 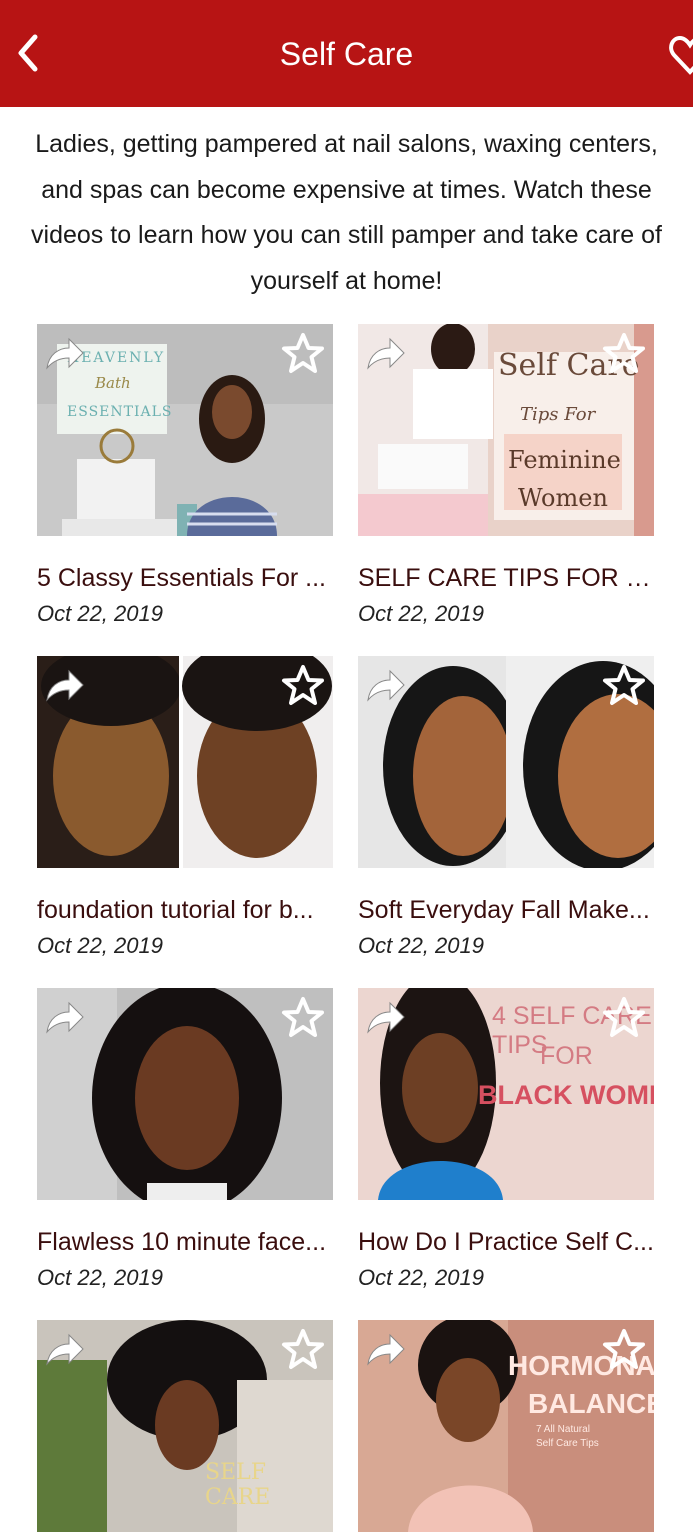 I want to click on thumbnail-text-4: Women, so click(x=563, y=498).